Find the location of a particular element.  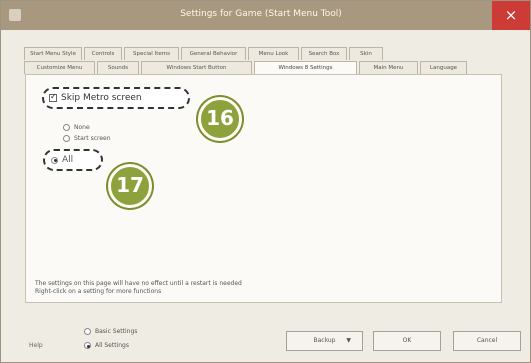

tab-general-behavior: General Behavior is located at coordinates (213, 53).